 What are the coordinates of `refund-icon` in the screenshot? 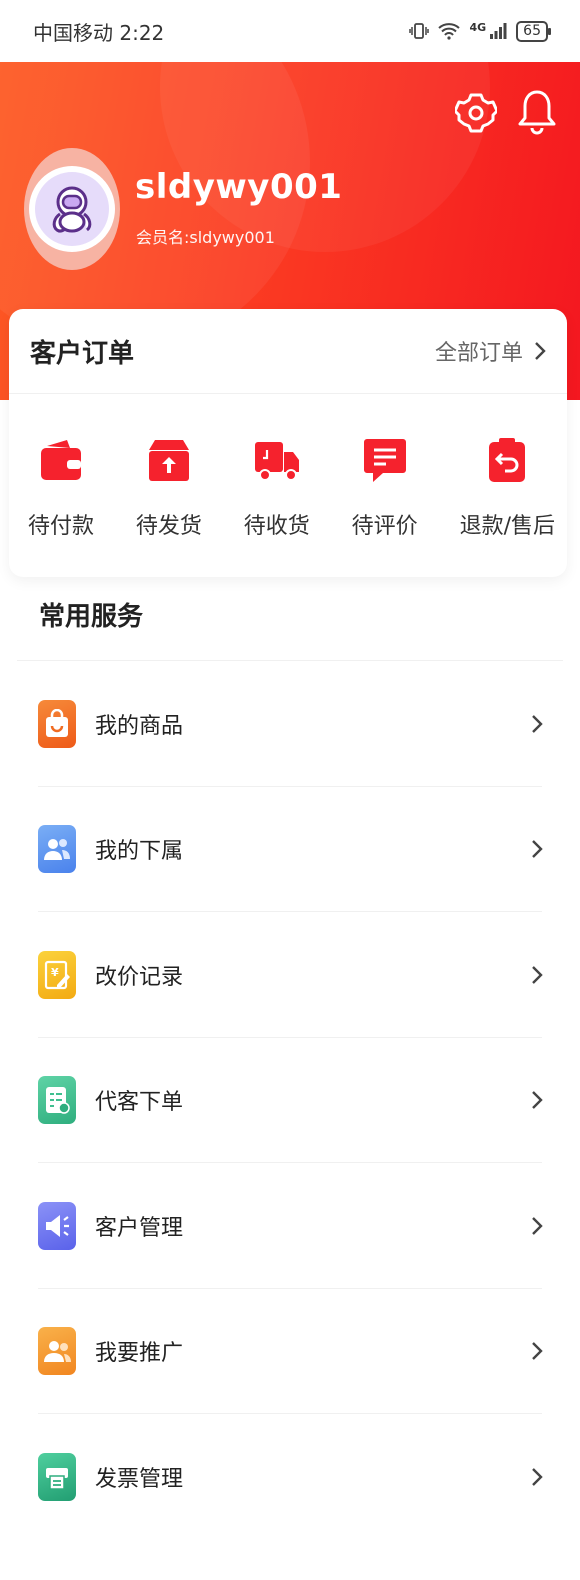 It's located at (507, 460).